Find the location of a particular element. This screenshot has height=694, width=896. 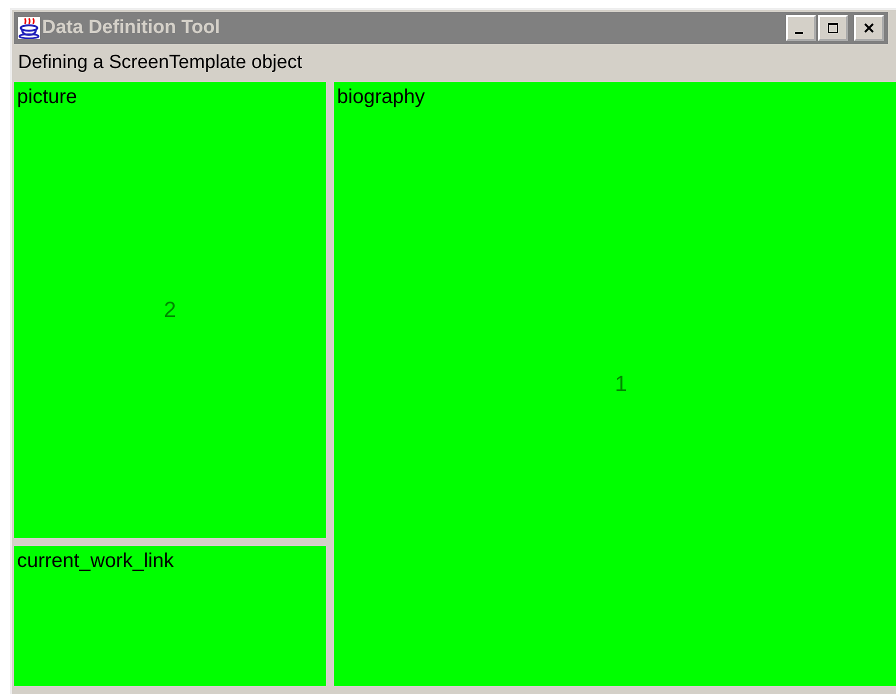

header-label: Defining a ScreenTemplate object is located at coordinates (160, 63).